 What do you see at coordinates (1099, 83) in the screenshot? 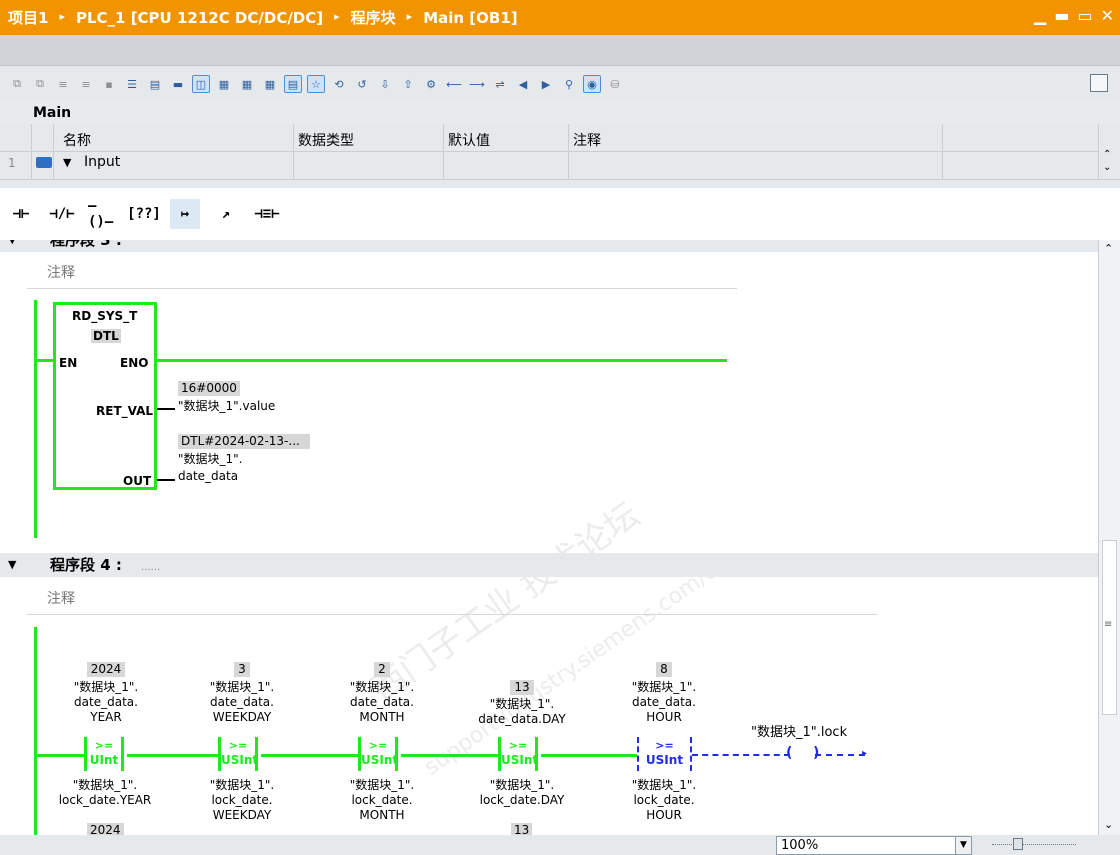
I see `expand-panel-icon` at bounding box center [1099, 83].